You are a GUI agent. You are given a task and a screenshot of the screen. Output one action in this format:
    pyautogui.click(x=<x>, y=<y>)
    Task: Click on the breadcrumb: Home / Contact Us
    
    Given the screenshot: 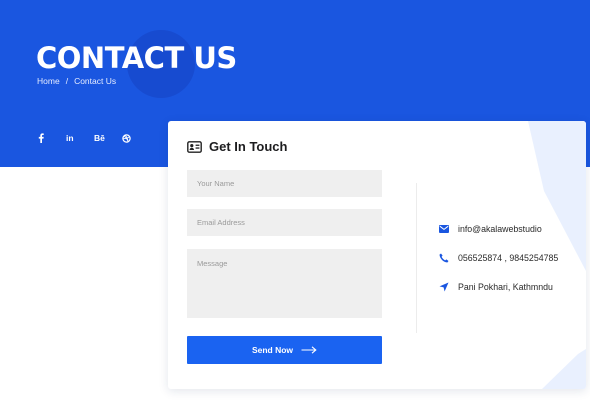 What is the action you would take?
    pyautogui.click(x=76, y=81)
    